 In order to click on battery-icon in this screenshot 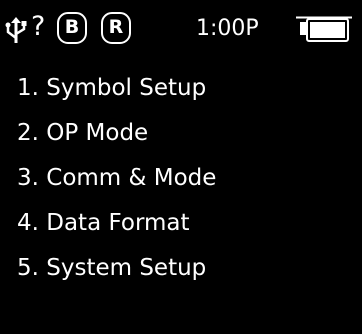, I will do `click(324, 30)`.